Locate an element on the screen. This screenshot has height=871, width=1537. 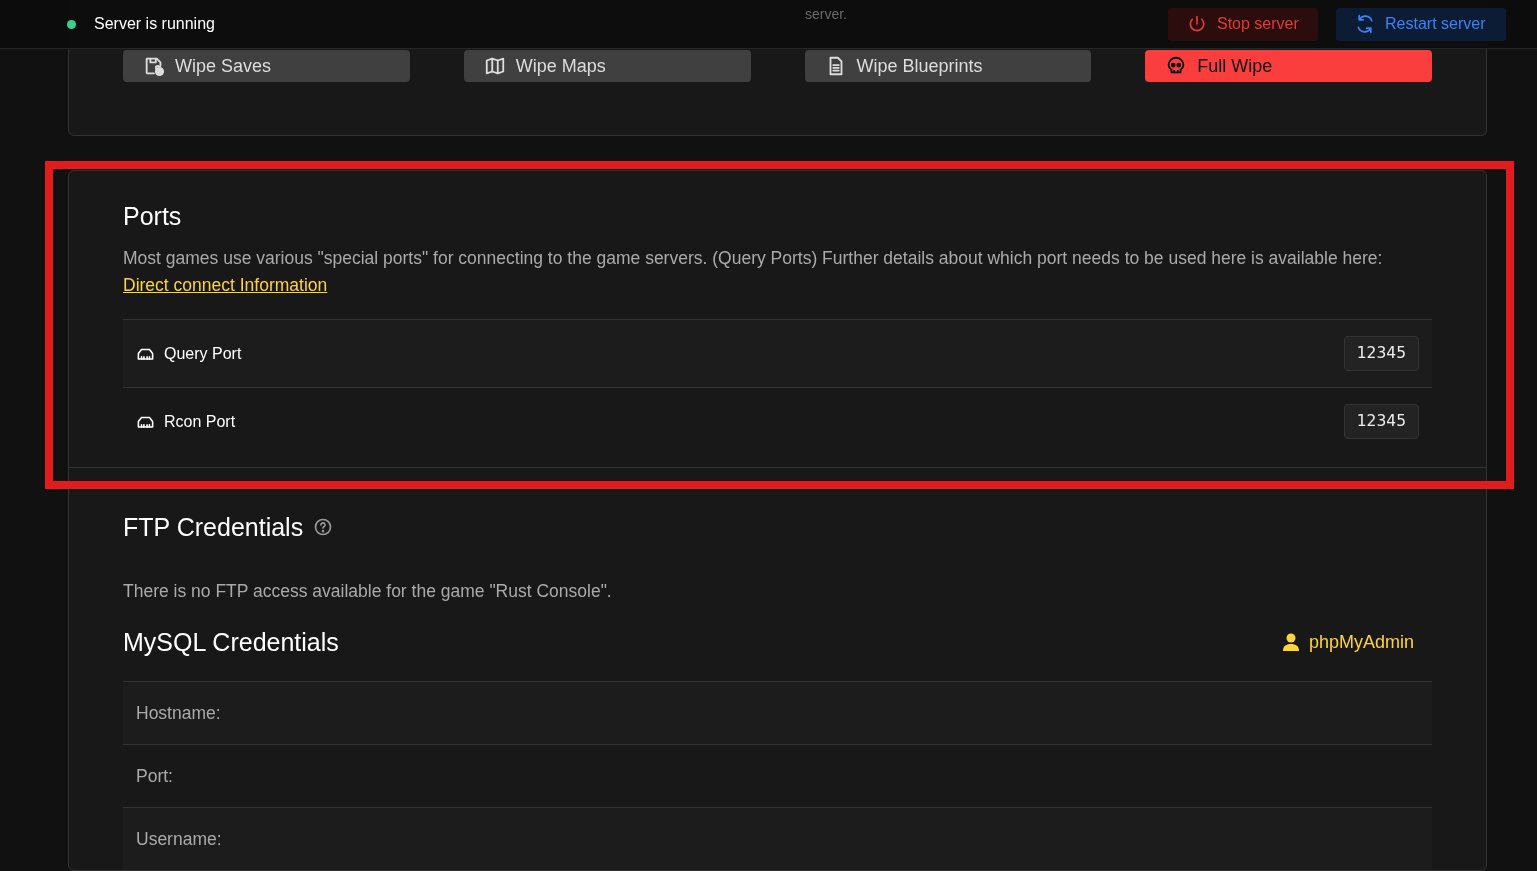
stop-server-button: Stop server is located at coordinates (1243, 24).